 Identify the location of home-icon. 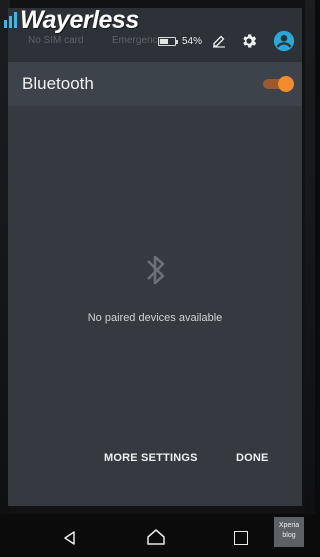
(156, 537).